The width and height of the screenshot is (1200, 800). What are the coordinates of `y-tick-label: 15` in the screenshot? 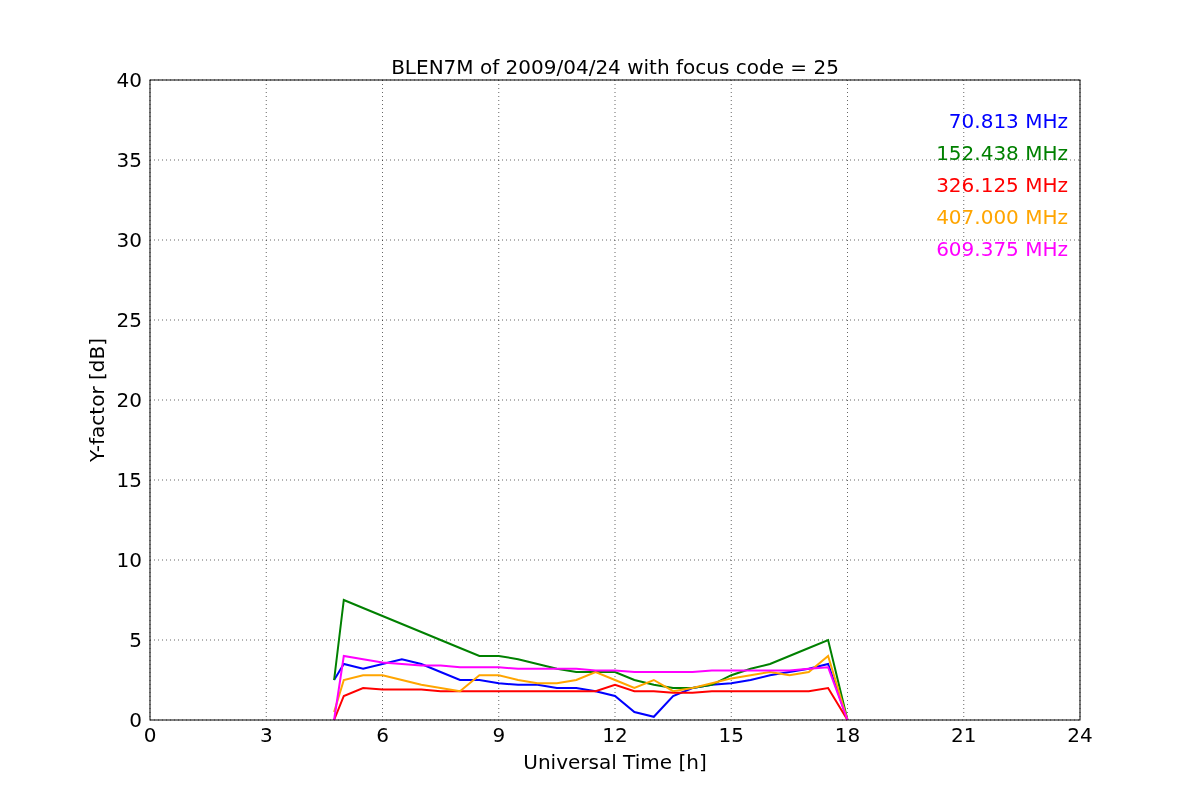 It's located at (129, 480).